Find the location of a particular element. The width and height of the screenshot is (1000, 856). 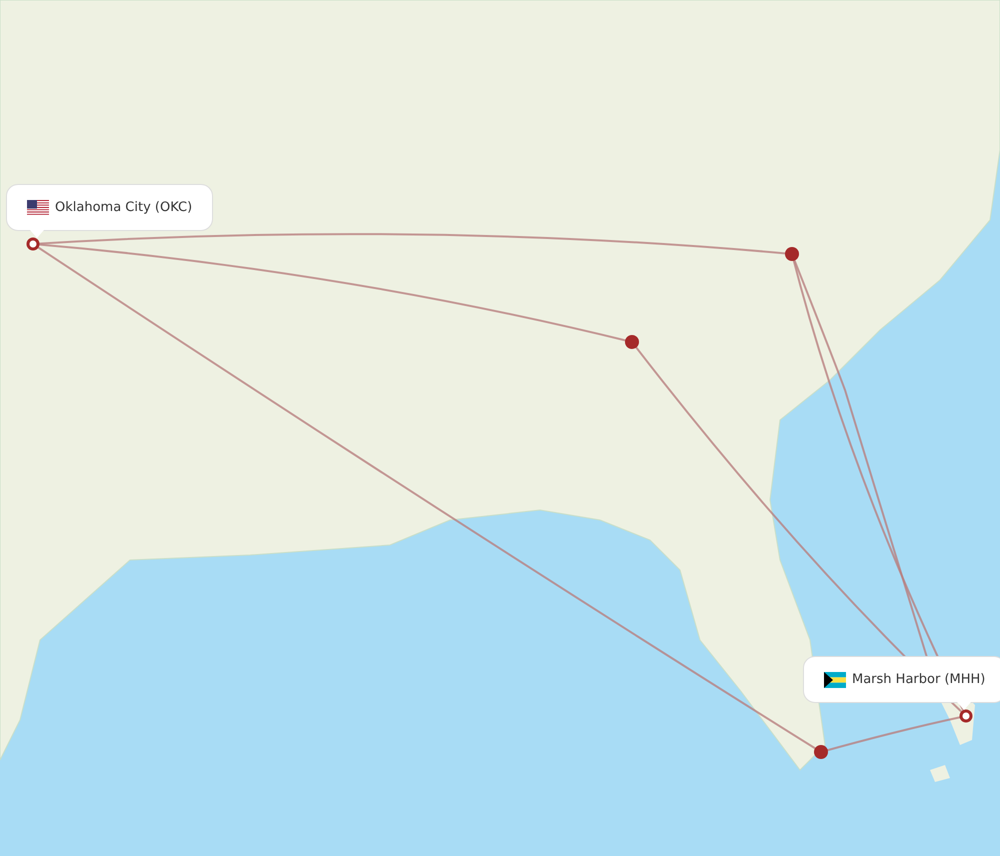

airport-label: Marsh Harbor (MHH) is located at coordinates (919, 679).